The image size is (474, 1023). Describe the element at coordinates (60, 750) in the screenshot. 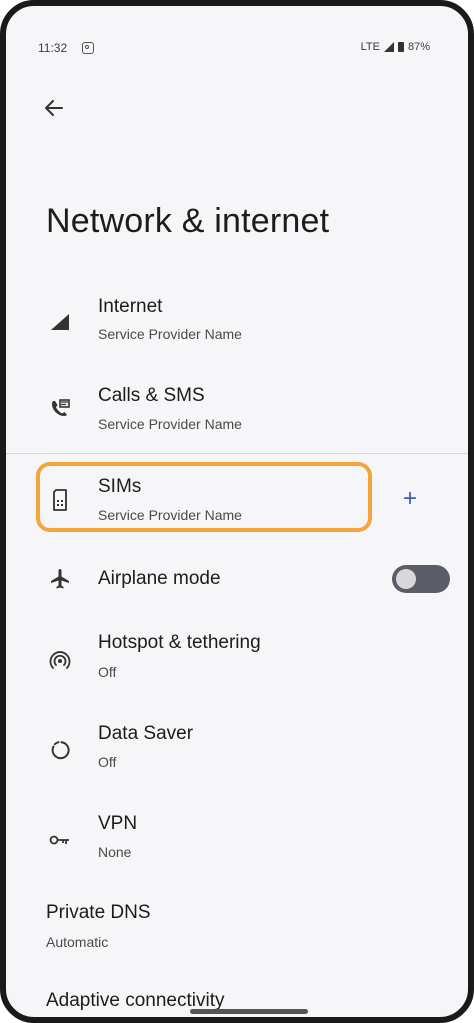

I see `data-saver-icon` at that location.